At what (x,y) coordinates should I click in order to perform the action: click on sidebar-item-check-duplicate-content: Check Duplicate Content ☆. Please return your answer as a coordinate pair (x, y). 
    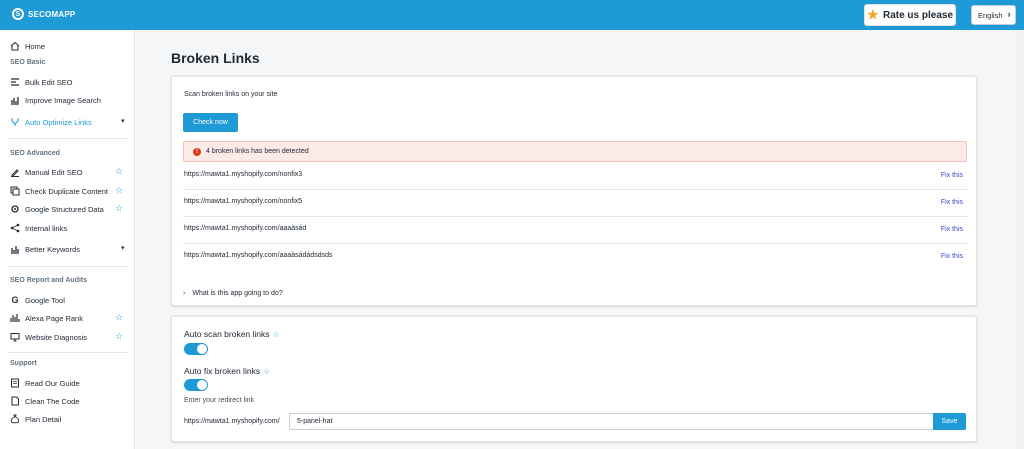
    Looking at the image, I should click on (69, 191).